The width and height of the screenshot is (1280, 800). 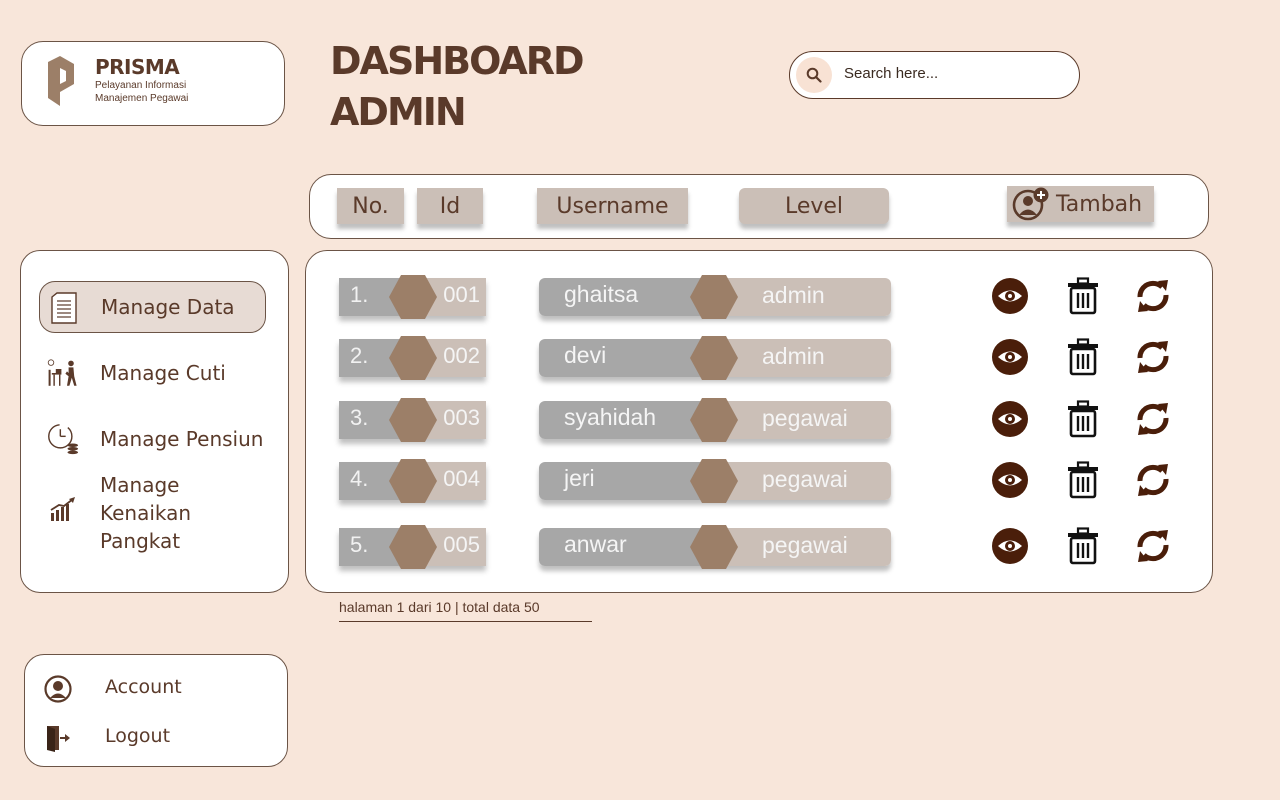 I want to click on add-user-label: Tambah, so click(x=1099, y=204).